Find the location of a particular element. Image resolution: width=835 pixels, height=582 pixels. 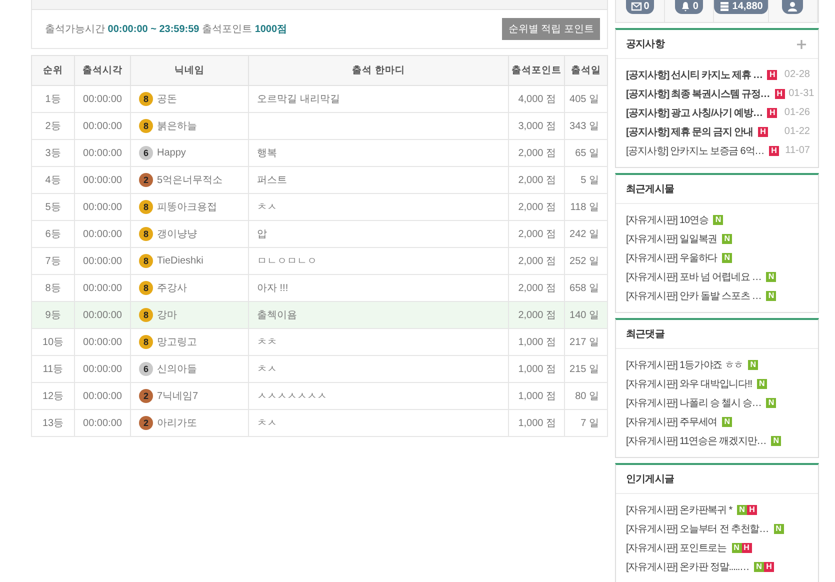

stat-pill is located at coordinates (793, 7).